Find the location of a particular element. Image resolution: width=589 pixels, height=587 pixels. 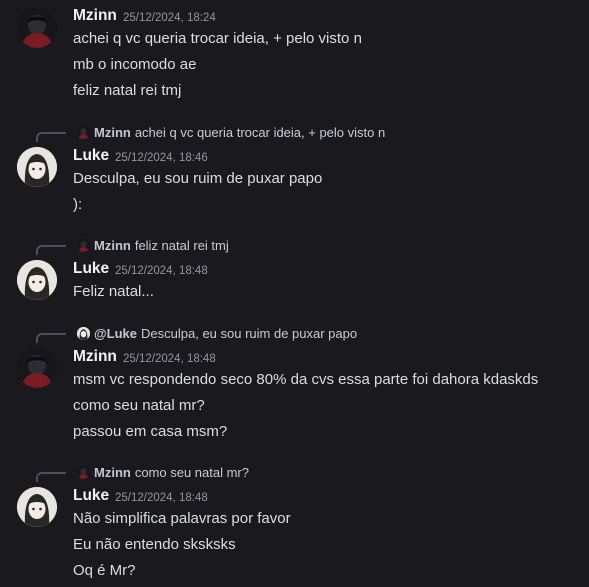

message-line: como seu natal mr? is located at coordinates (139, 405).